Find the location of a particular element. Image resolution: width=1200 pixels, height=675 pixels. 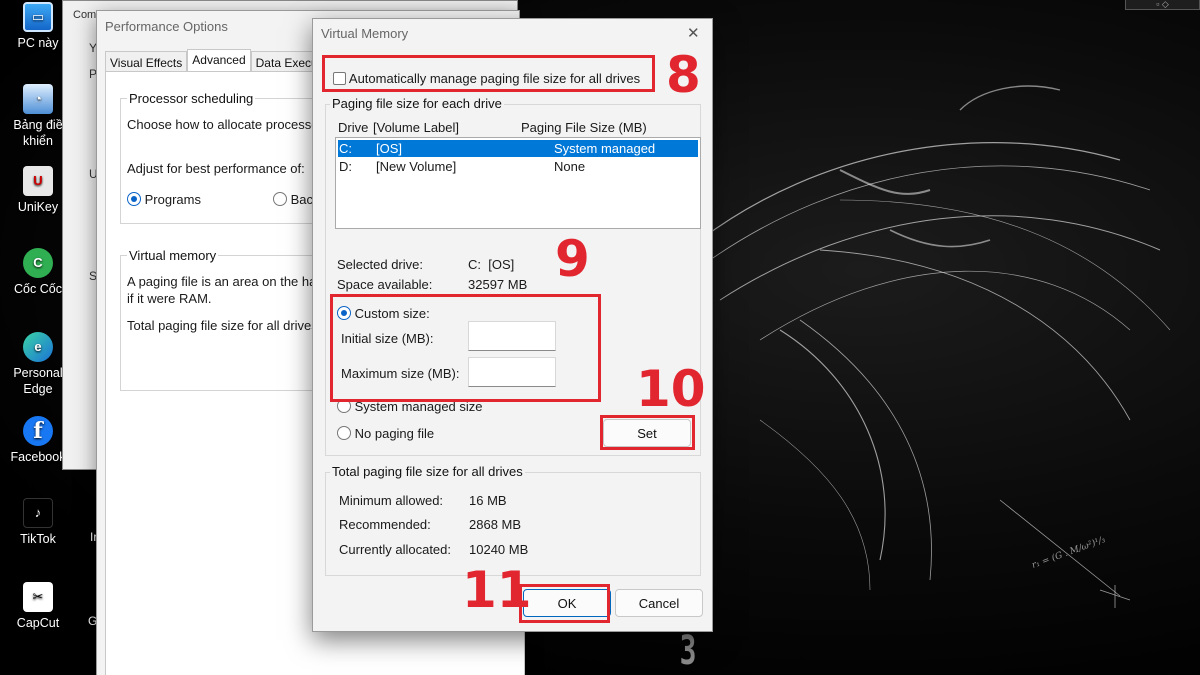

step-11-highlight is located at coordinates (564, 603).